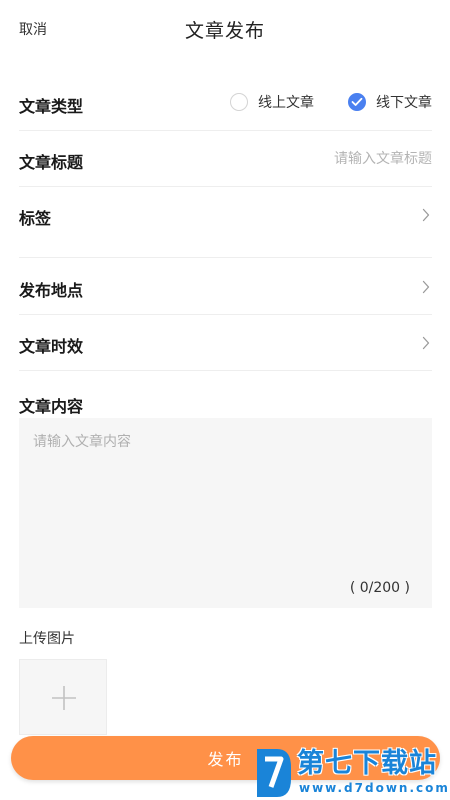 This screenshot has height=800, width=450. I want to click on d7-logo-icon, so click(274, 773).